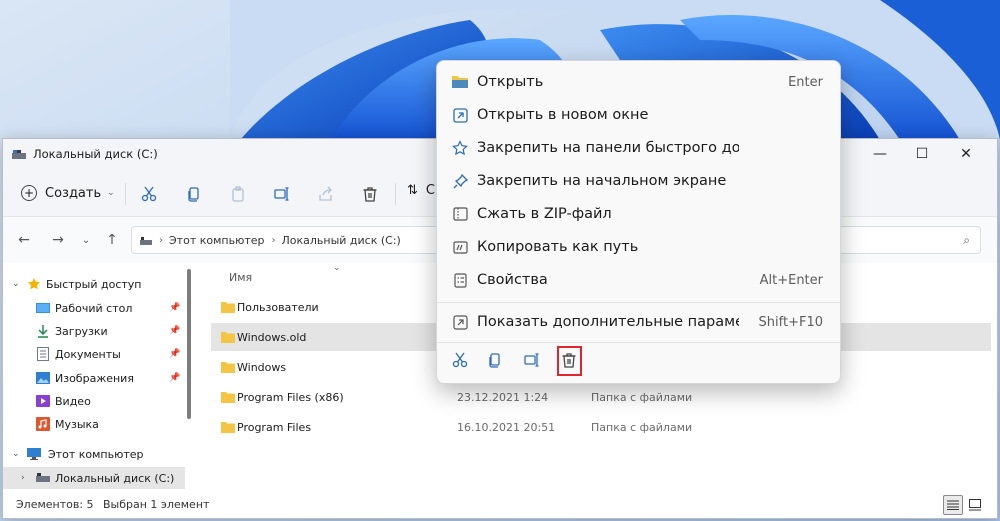  What do you see at coordinates (460, 280) in the screenshot?
I see `properties-icon` at bounding box center [460, 280].